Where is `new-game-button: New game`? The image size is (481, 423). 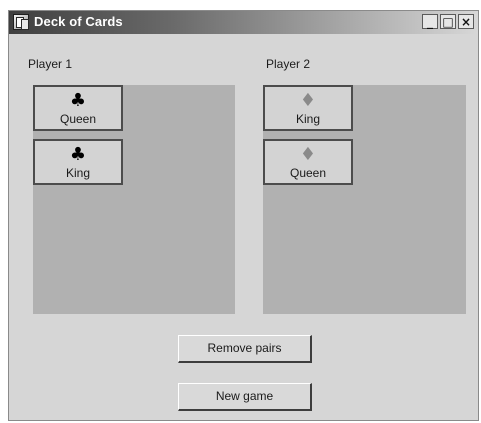 new-game-button: New game is located at coordinates (245, 397).